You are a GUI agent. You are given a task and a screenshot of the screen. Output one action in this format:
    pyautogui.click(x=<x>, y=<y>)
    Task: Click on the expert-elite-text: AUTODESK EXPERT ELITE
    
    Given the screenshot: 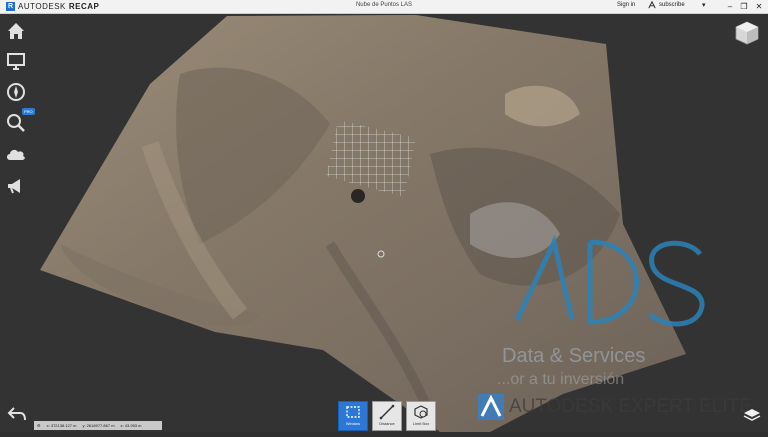 What is the action you would take?
    pyautogui.click(x=630, y=406)
    